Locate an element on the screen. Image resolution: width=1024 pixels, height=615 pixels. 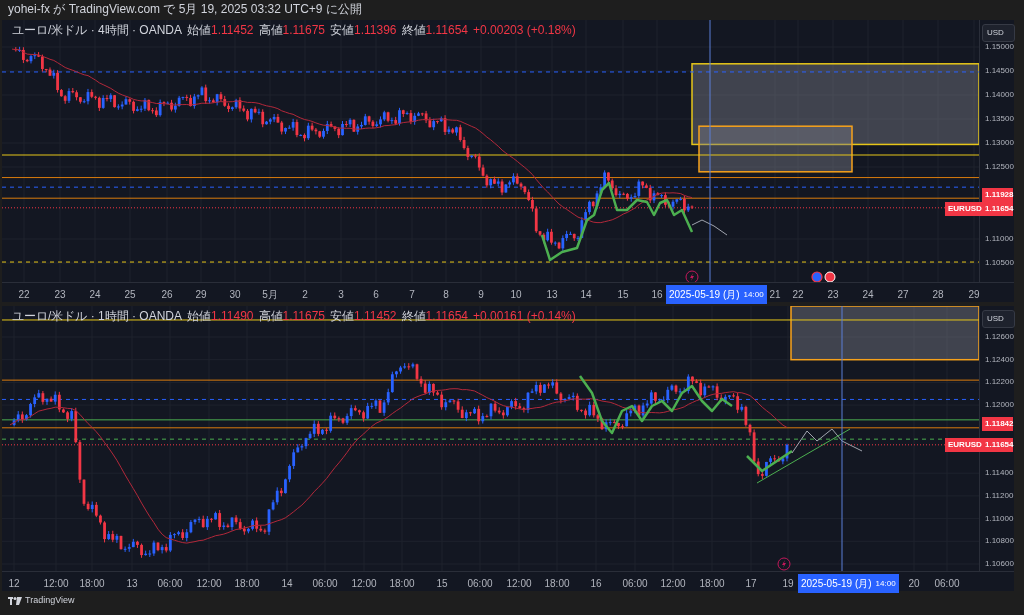
time-tick: 6 is located at coordinates (376, 295).